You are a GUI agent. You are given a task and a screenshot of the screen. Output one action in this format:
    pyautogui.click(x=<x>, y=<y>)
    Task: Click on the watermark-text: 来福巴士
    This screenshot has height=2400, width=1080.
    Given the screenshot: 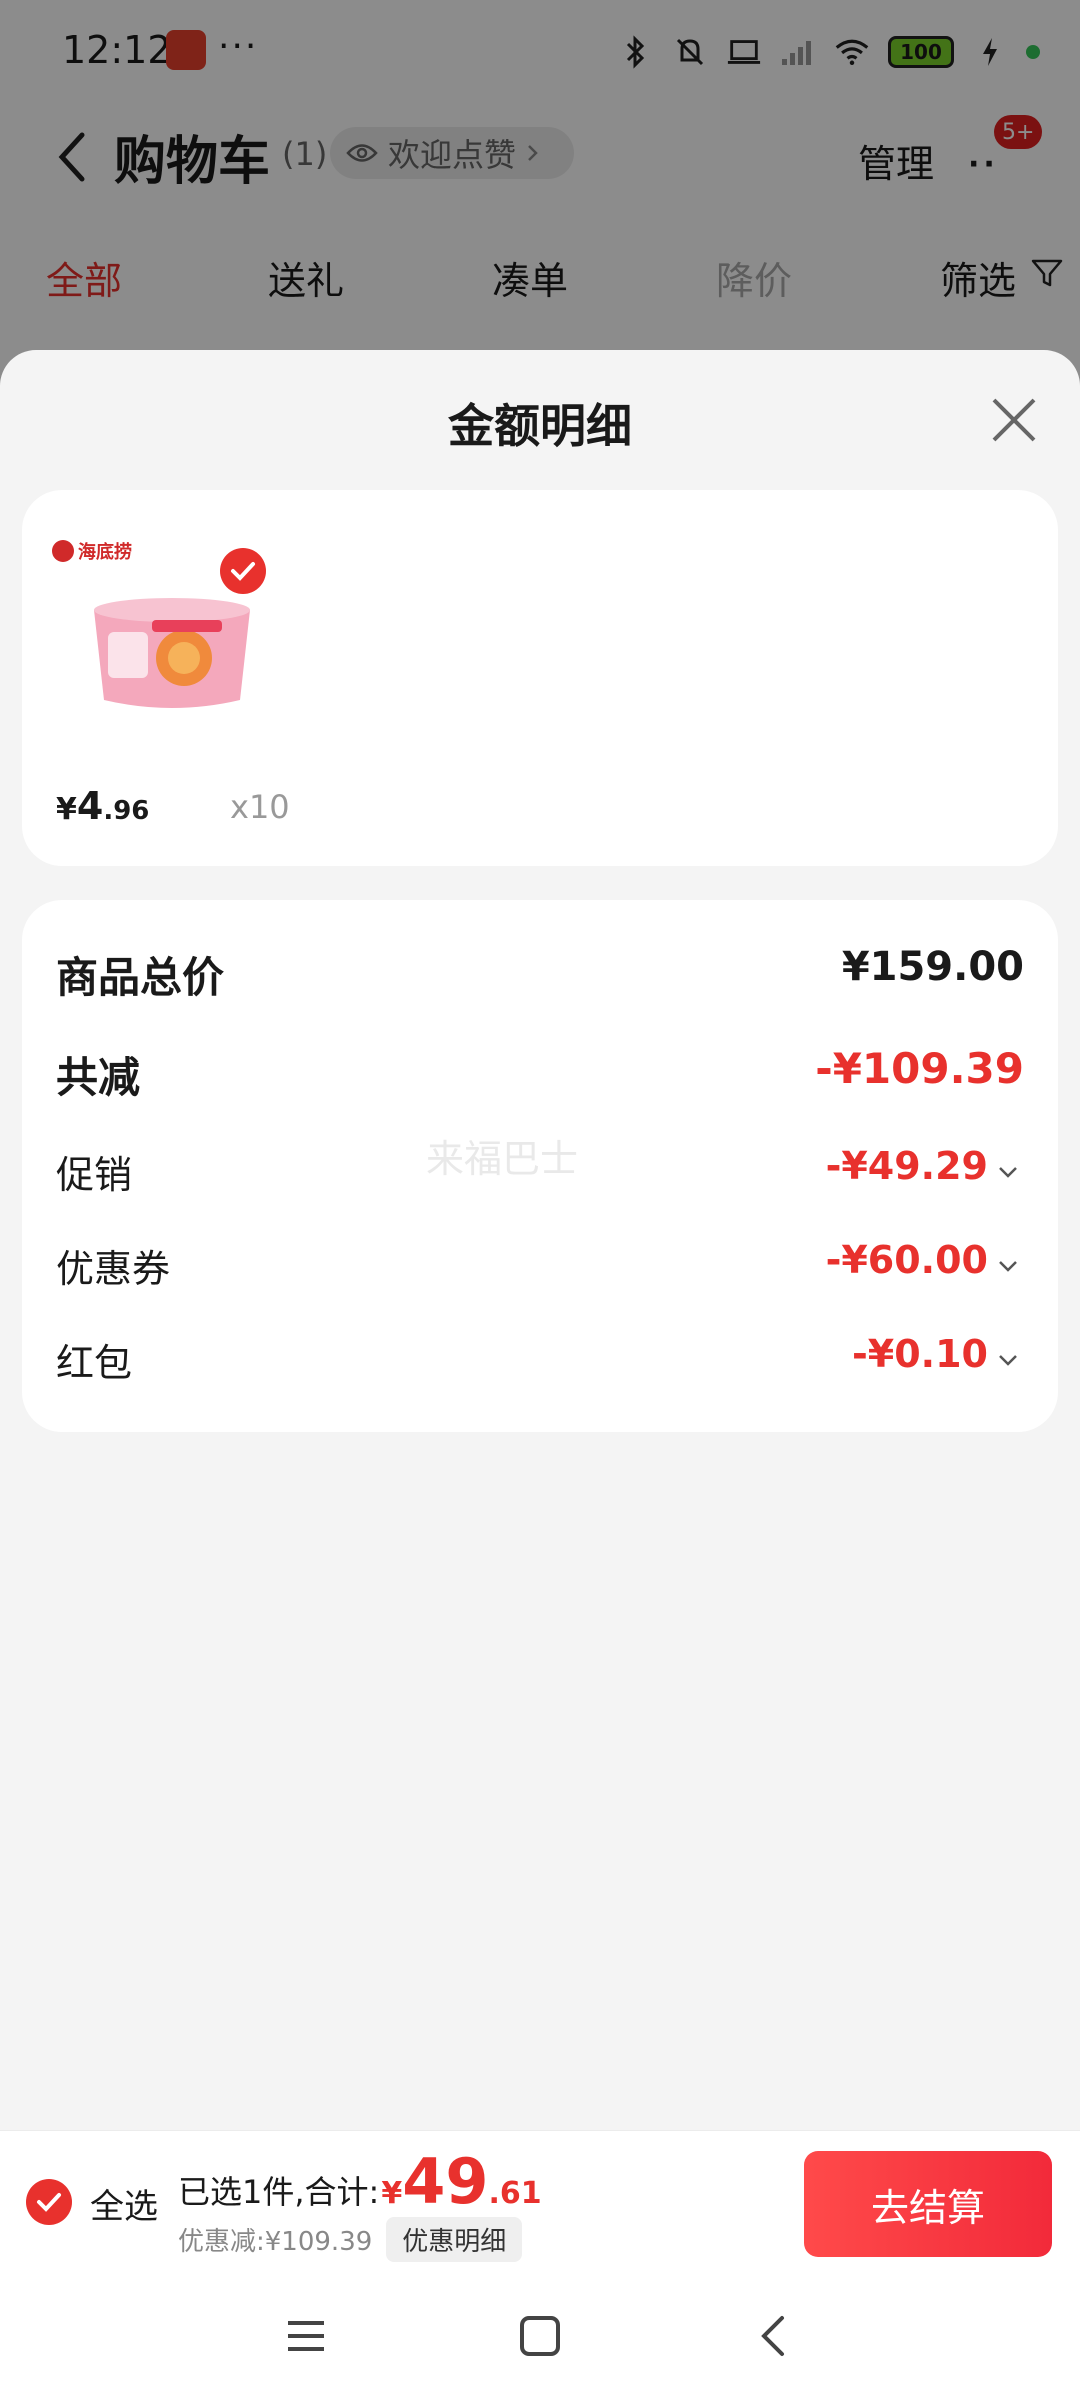 What is the action you would take?
    pyautogui.click(x=502, y=1159)
    